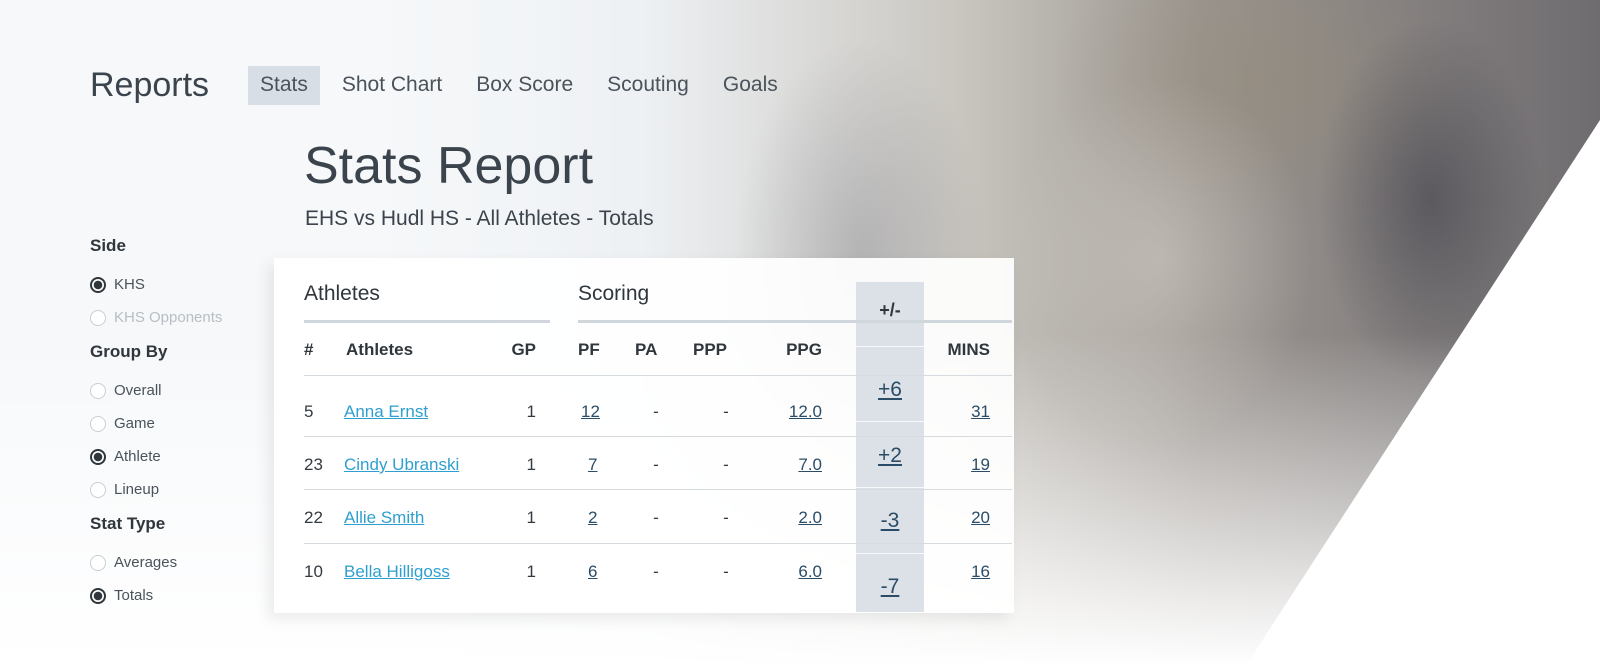 This screenshot has width=1600, height=667. What do you see at coordinates (150, 85) in the screenshot?
I see `app-brand: Reports` at bounding box center [150, 85].